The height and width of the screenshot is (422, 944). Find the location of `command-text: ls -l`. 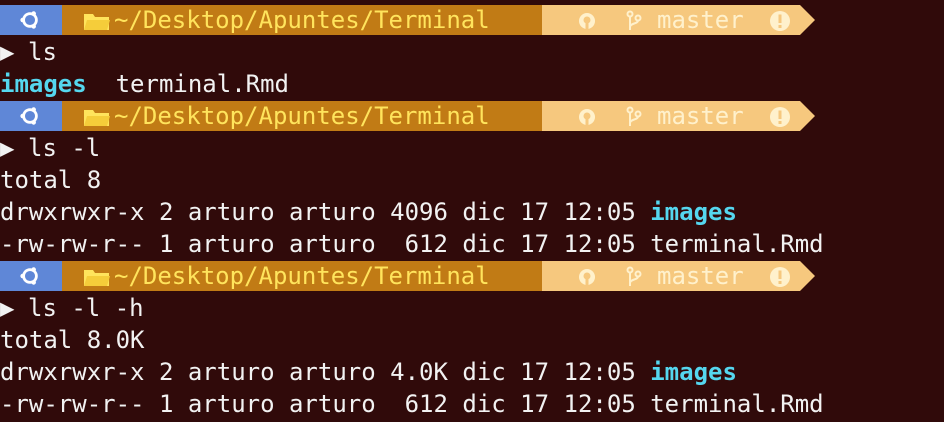

command-text: ls -l is located at coordinates (64, 148).